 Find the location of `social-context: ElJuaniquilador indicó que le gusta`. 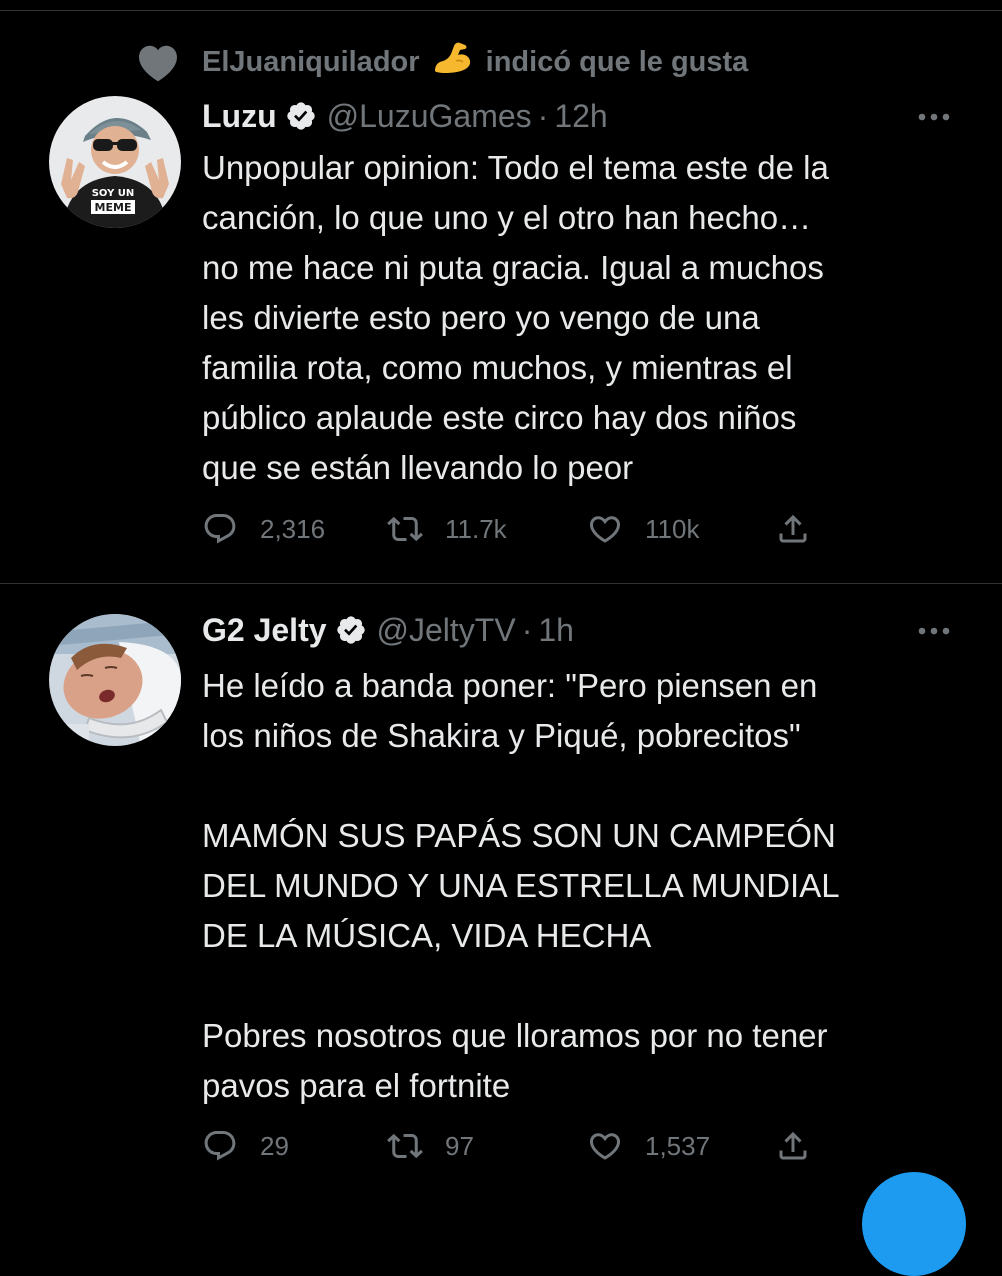

social-context: ElJuaniquilador indicó que le gusta is located at coordinates (475, 62).